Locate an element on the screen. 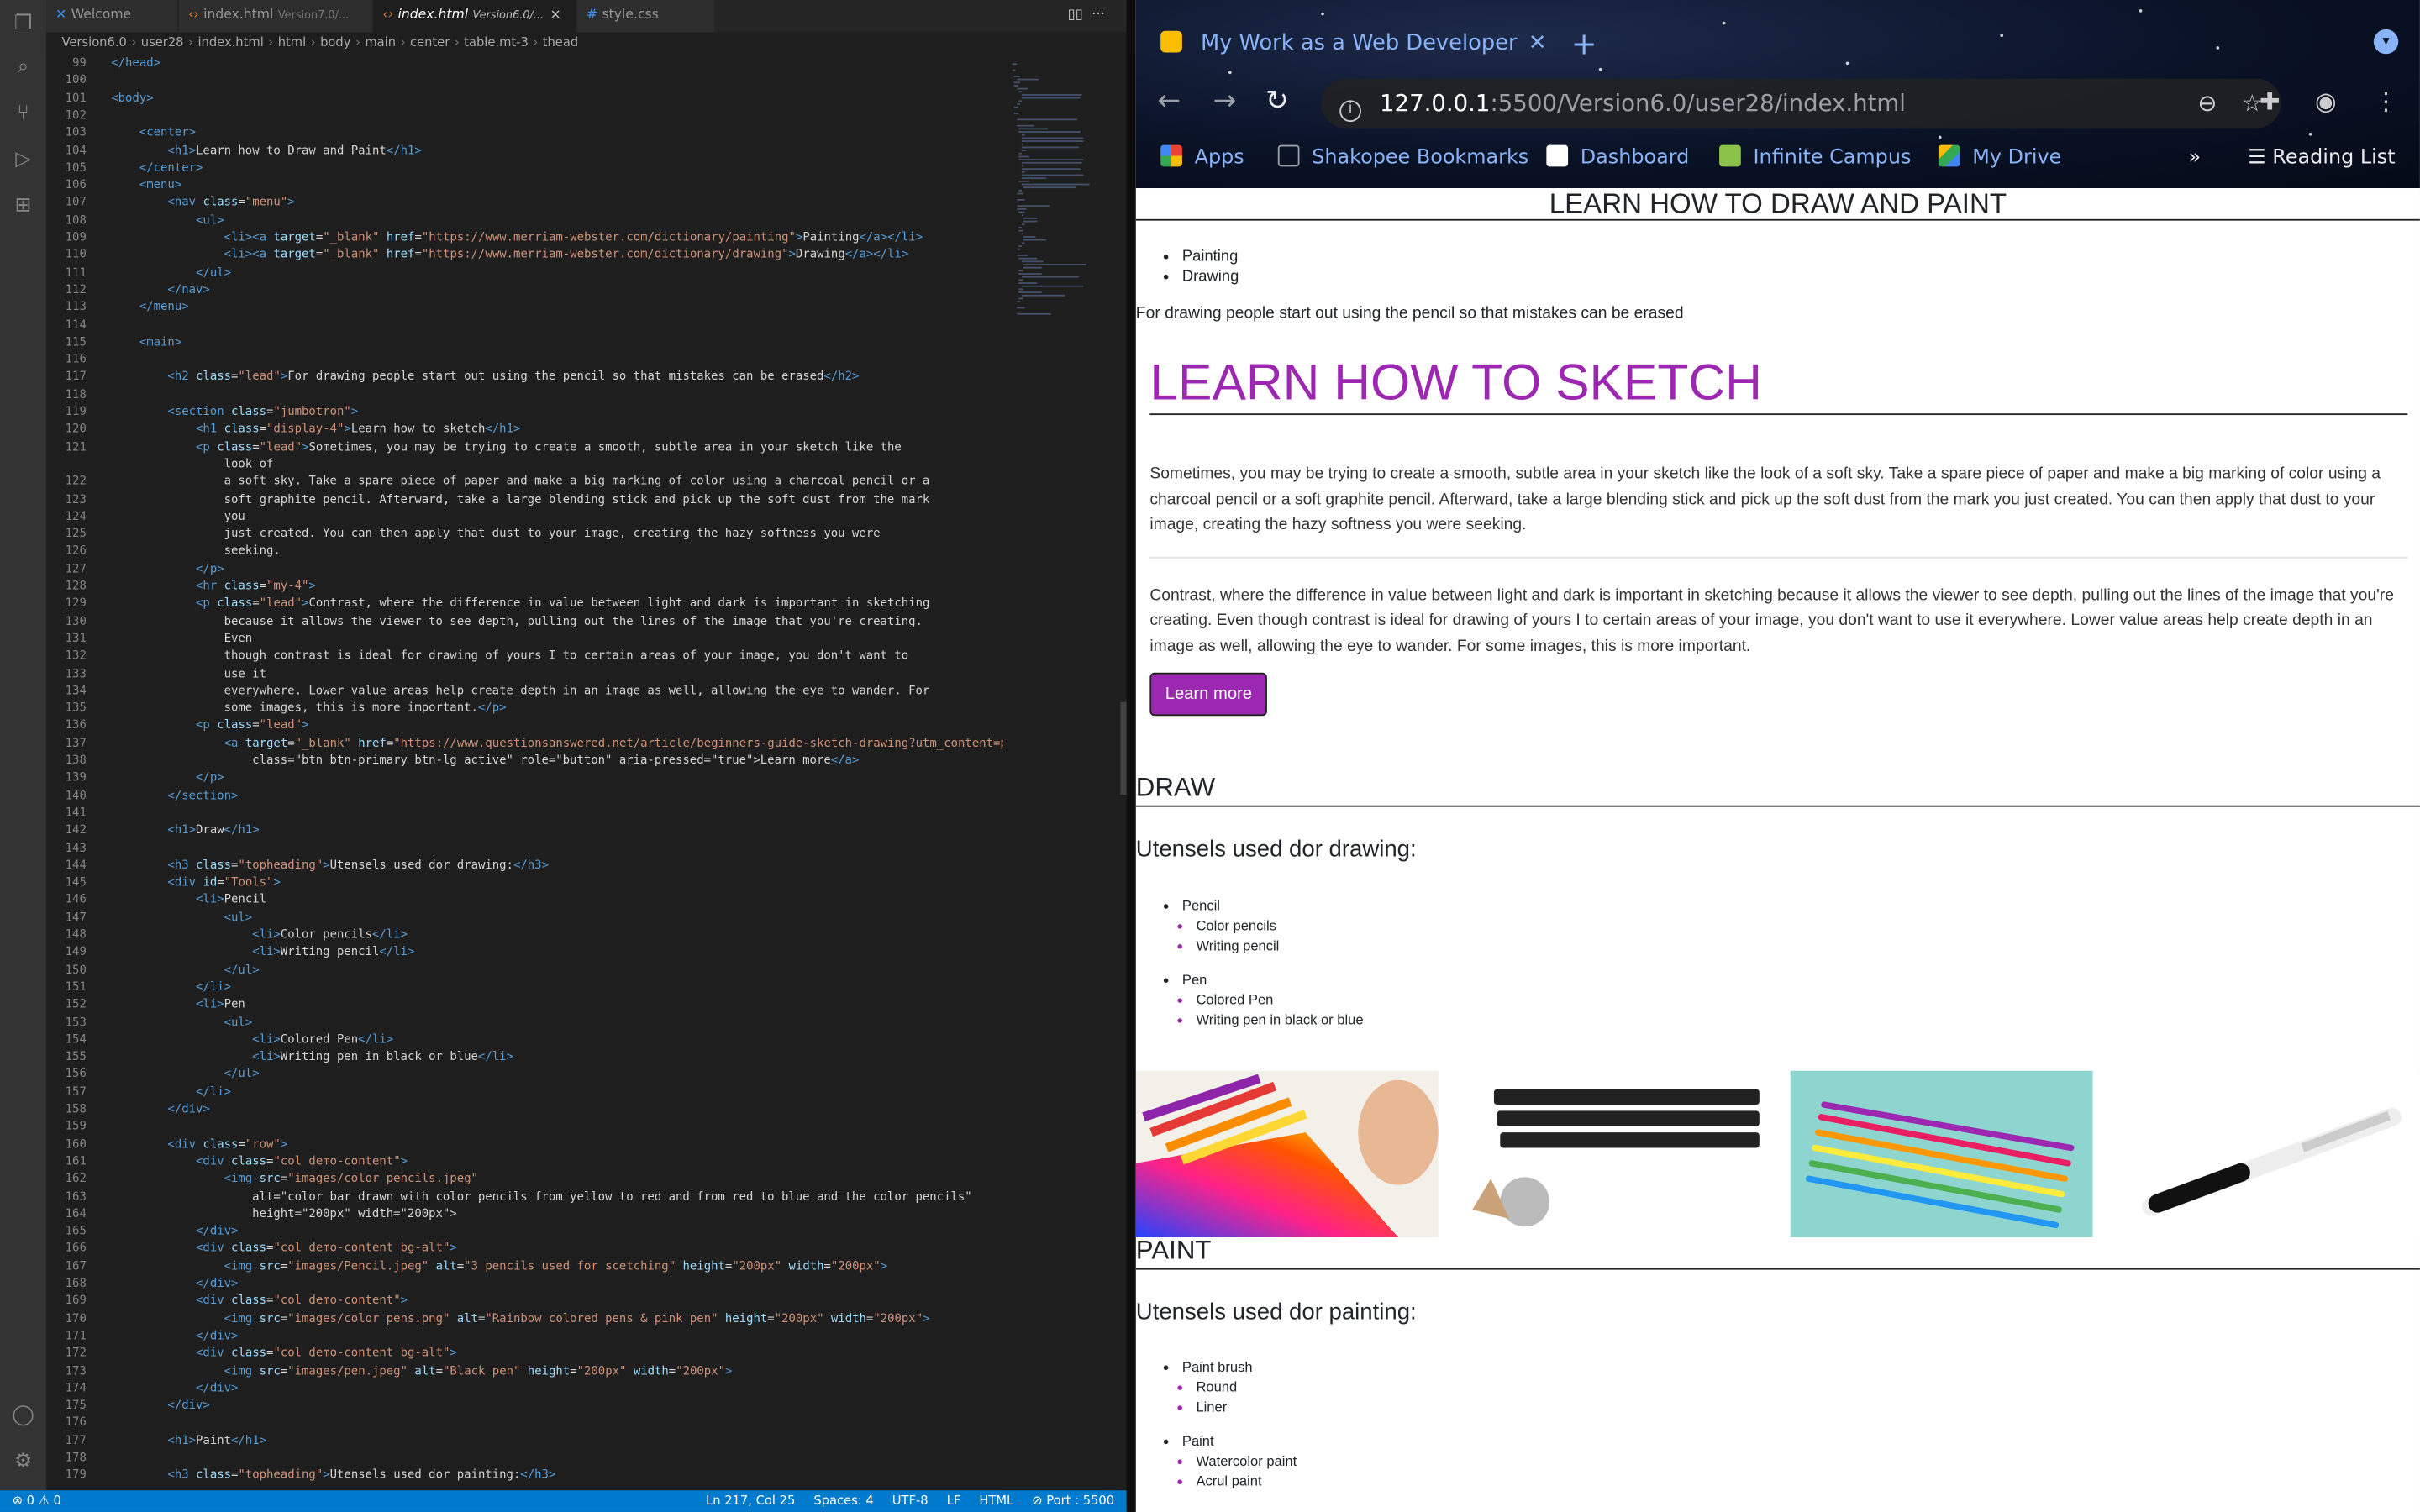 The image size is (2420, 1512). source-control-icon: ⑂ is located at coordinates (23, 114).